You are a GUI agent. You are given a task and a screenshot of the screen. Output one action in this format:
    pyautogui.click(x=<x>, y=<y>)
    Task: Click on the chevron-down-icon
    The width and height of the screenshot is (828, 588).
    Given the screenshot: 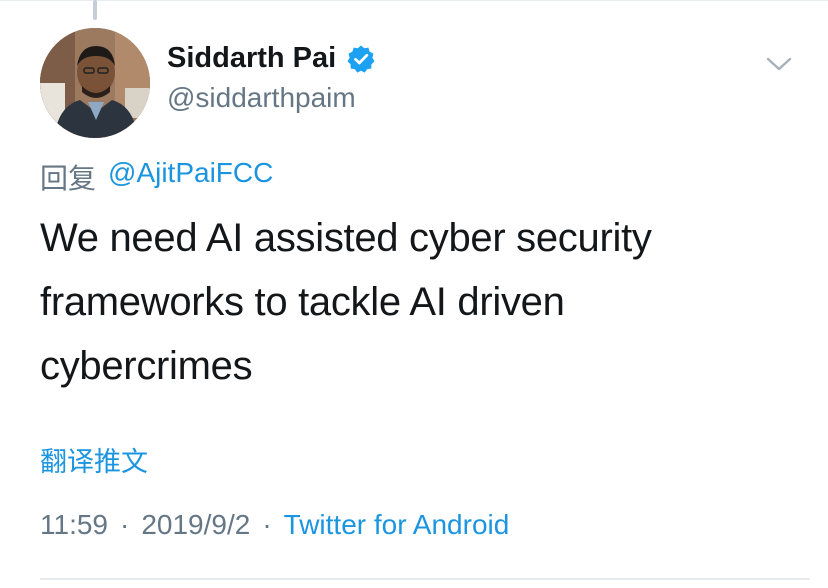 What is the action you would take?
    pyautogui.click(x=779, y=64)
    